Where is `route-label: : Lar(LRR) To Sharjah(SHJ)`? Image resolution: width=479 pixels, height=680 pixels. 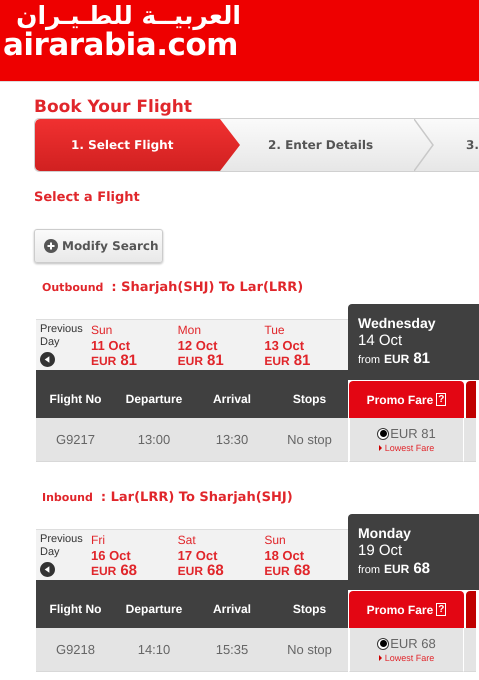 route-label: : Lar(LRR) To Sharjah(SHJ) is located at coordinates (196, 497).